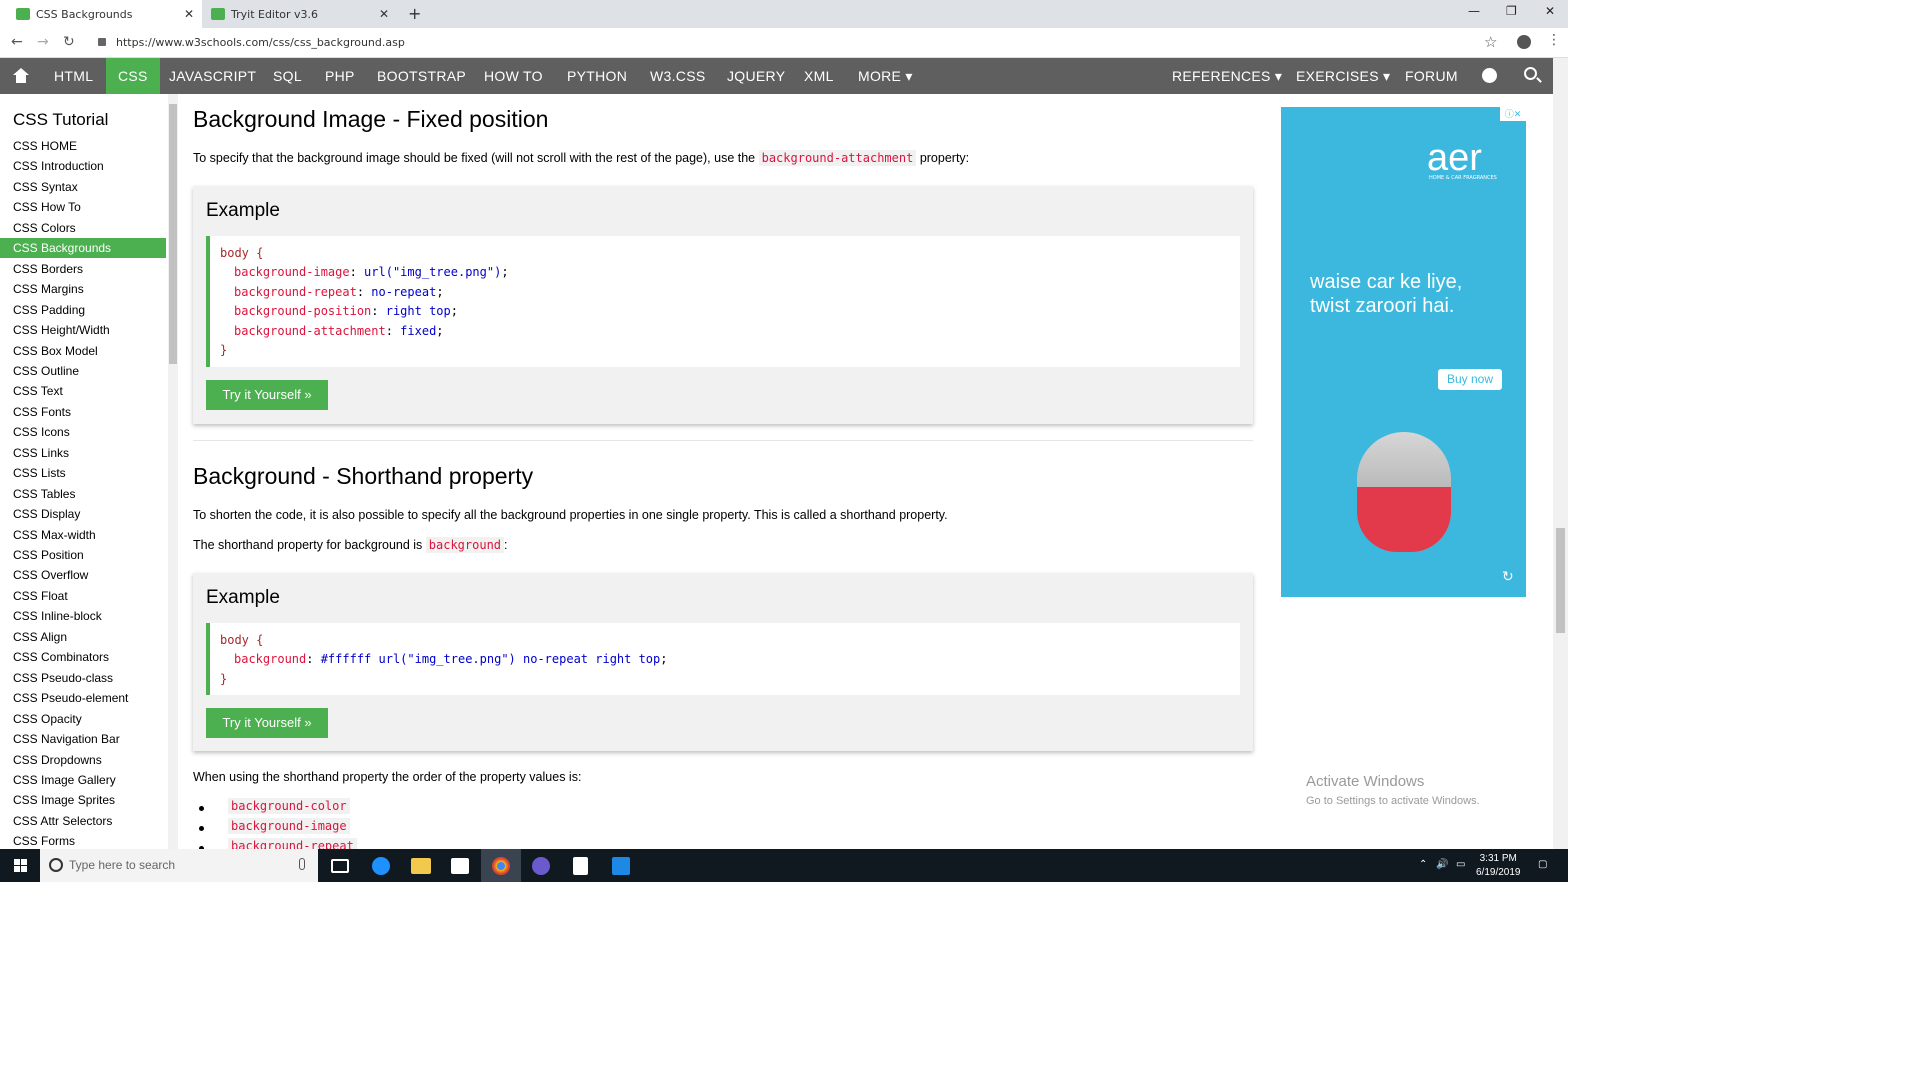 The width and height of the screenshot is (1920, 1080). What do you see at coordinates (83, 432) in the screenshot?
I see `sidebar-item-css-icons: CSS Icons` at bounding box center [83, 432].